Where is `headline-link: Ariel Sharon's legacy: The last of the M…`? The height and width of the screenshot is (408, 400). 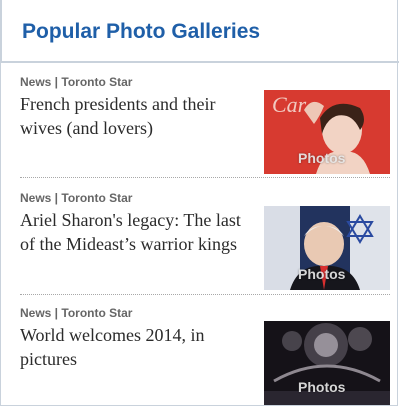
headline-link: Ariel Sharon's legacy: The last of the M… is located at coordinates (136, 232).